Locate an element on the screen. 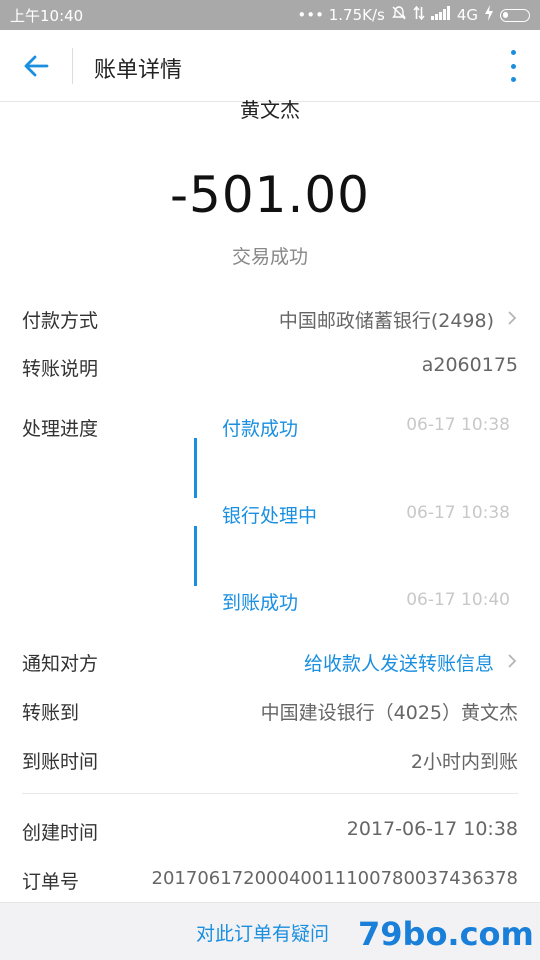  transfer-note-row: 转账说明 a2060175 is located at coordinates (270, 366).